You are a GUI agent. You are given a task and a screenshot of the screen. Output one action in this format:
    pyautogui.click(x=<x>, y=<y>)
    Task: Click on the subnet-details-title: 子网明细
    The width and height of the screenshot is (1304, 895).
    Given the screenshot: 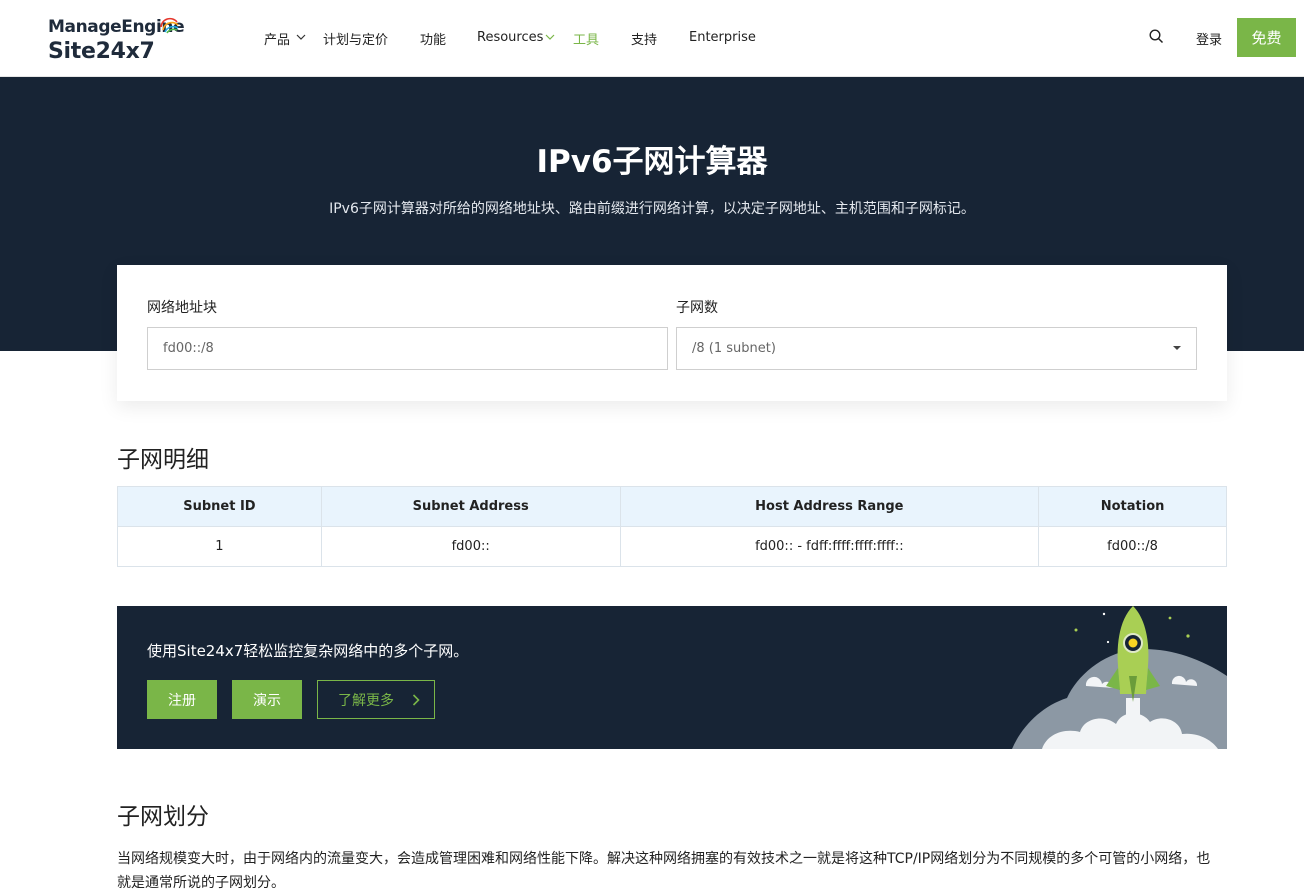 What is the action you would take?
    pyautogui.click(x=163, y=460)
    